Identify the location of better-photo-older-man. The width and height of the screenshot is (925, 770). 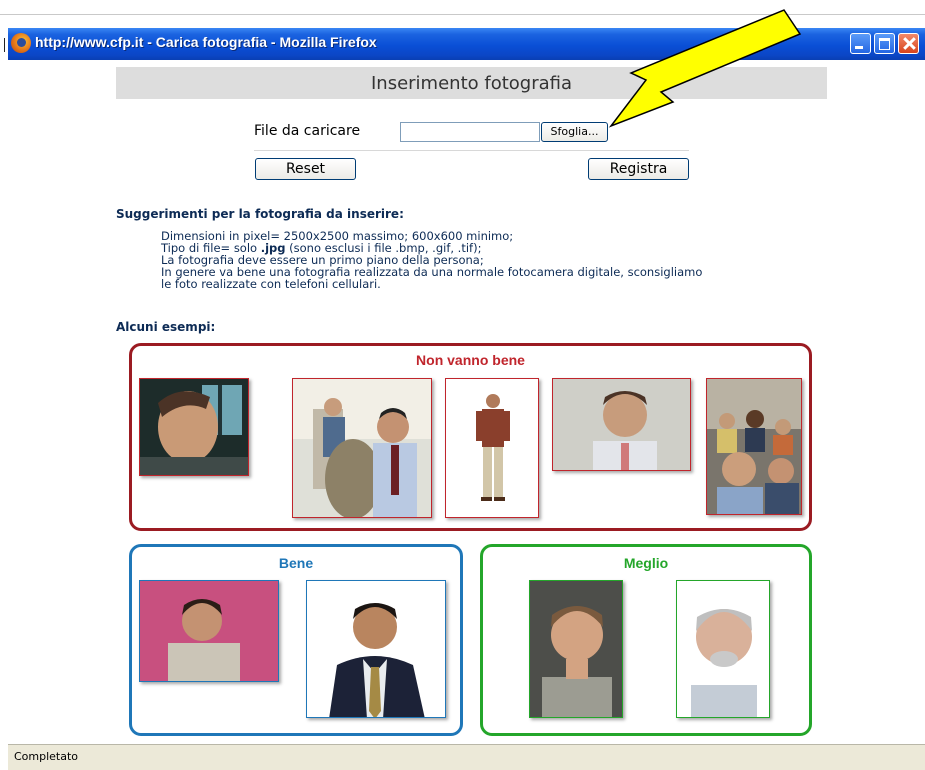
(723, 649).